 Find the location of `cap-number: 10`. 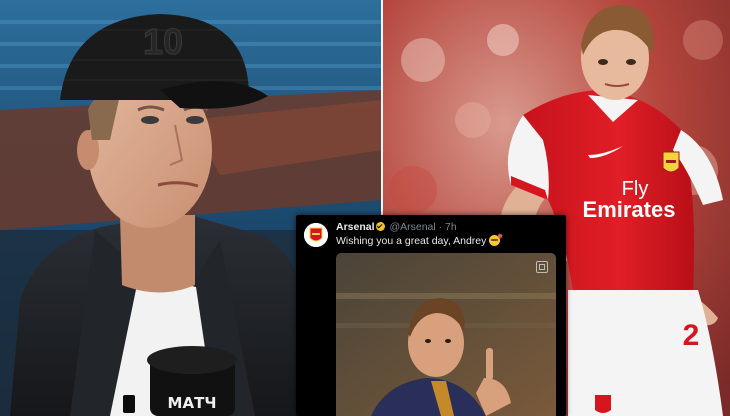

cap-number: 10 is located at coordinates (163, 41).